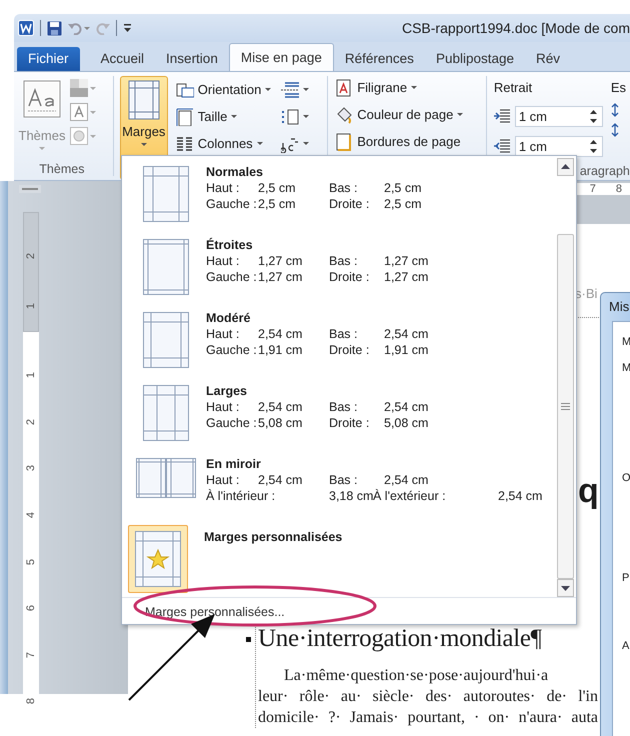 The image size is (630, 736). What do you see at coordinates (127, 28) in the screenshot?
I see `customize-toolbar-icon` at bounding box center [127, 28].